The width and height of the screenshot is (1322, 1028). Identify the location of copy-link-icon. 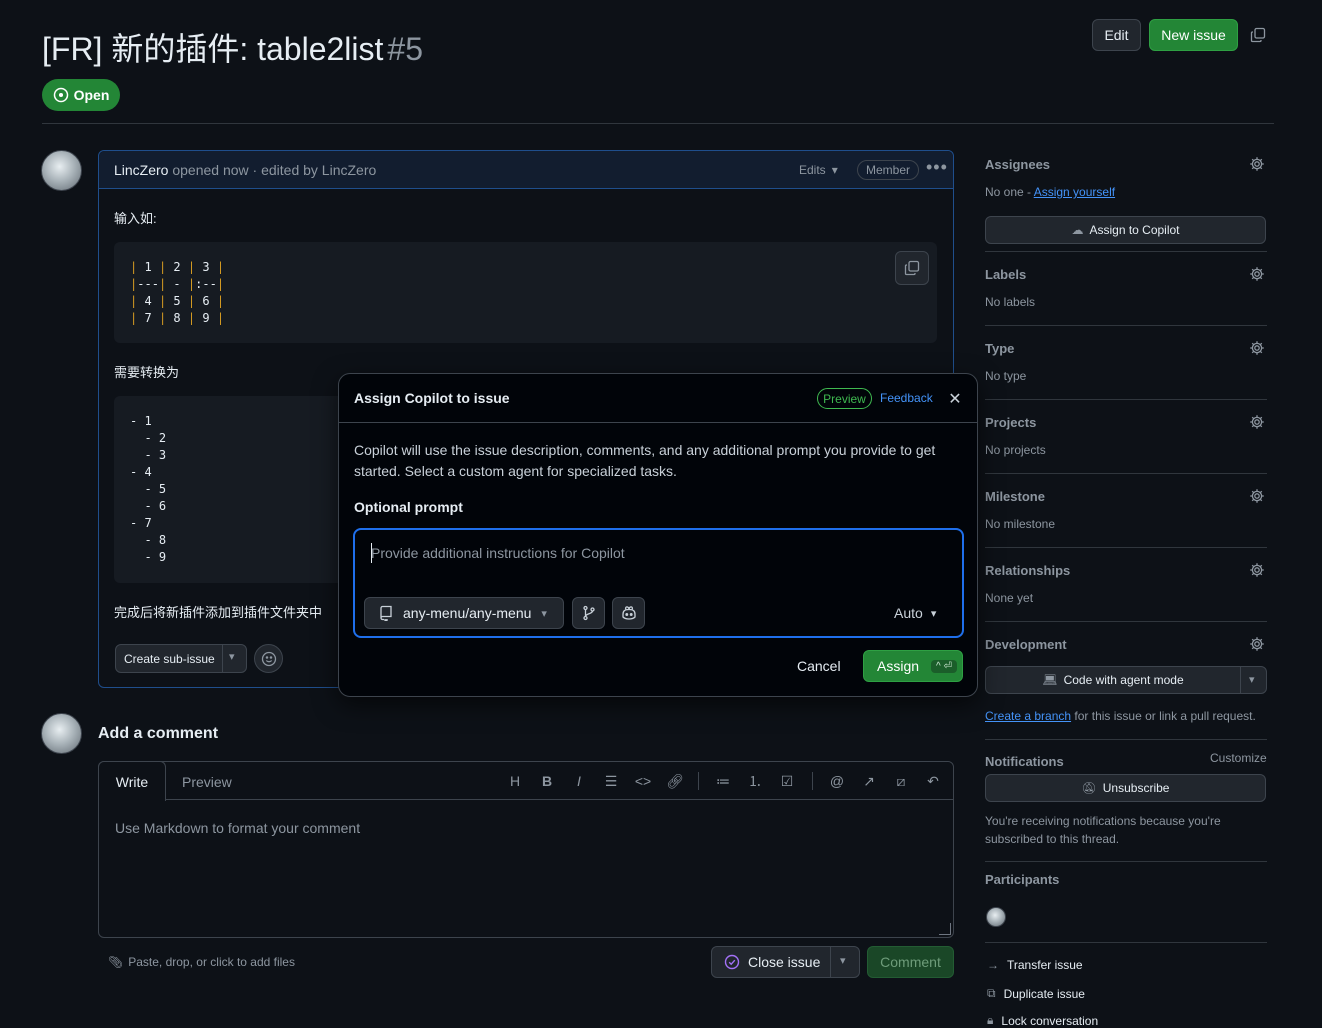
(1258, 35).